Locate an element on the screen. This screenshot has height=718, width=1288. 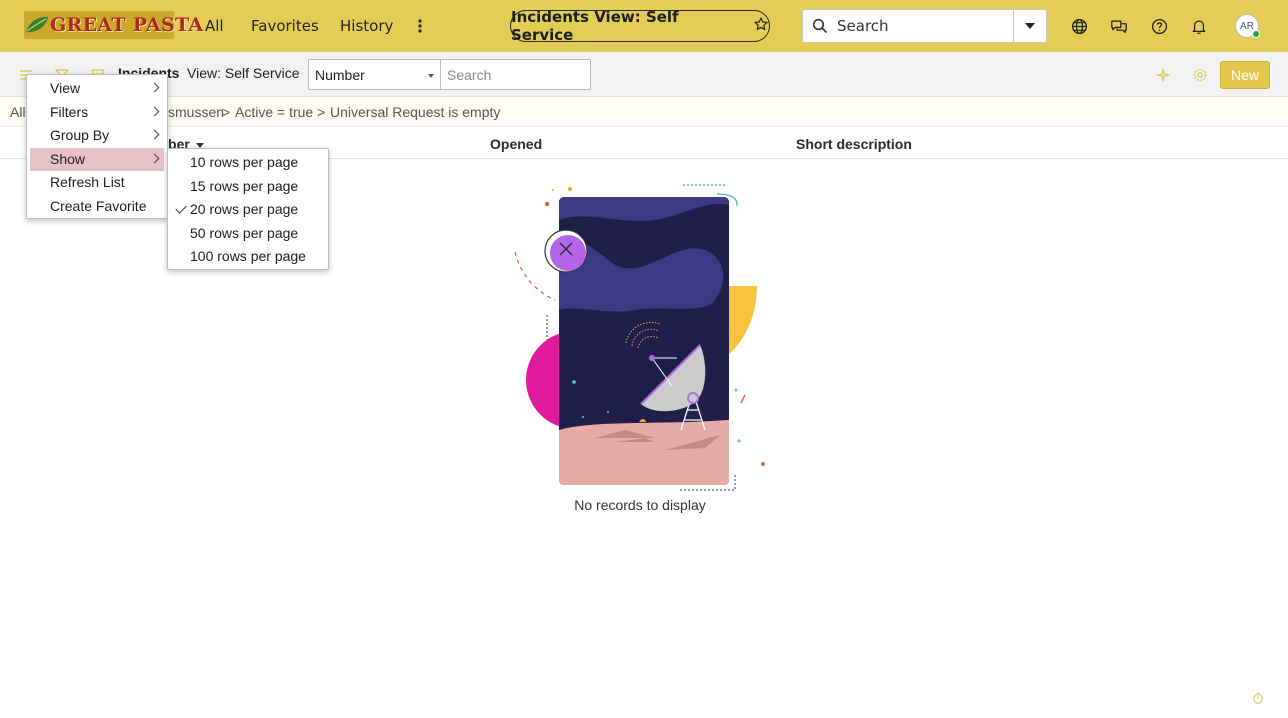
rows-per-page-10: 10 rows per page is located at coordinates (248, 163).